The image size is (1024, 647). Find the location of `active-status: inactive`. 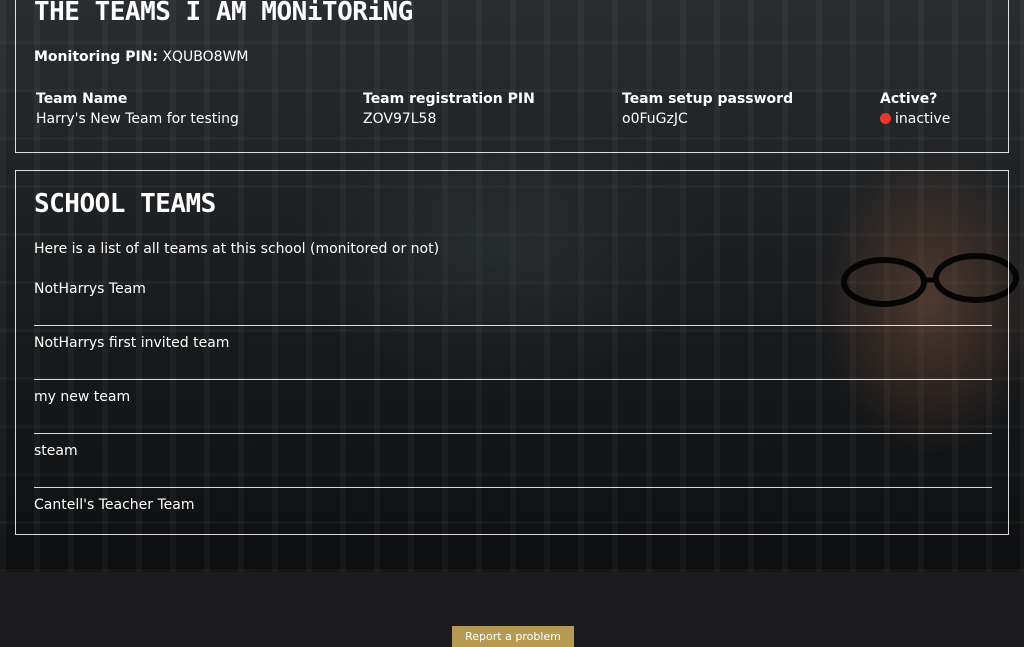

active-status: inactive is located at coordinates (915, 119).